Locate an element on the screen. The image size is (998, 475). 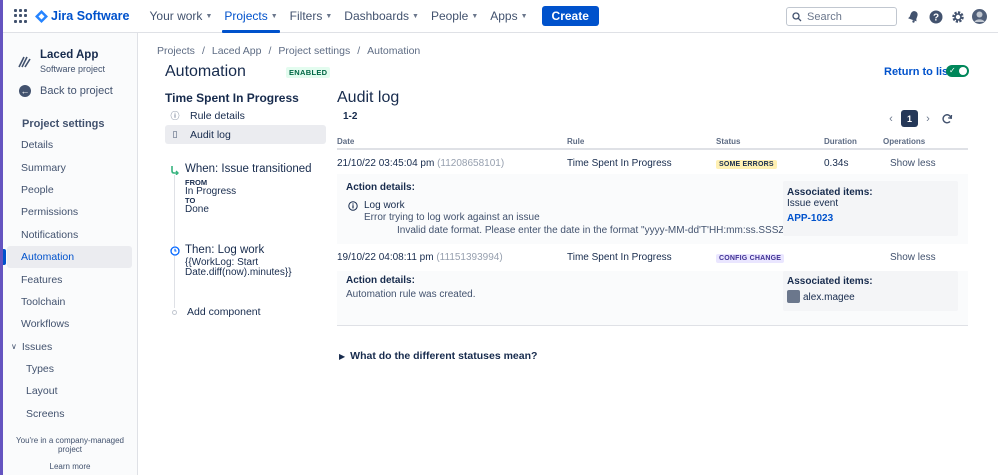
sidebar-item-automation: Automation is located at coordinates (67, 257).